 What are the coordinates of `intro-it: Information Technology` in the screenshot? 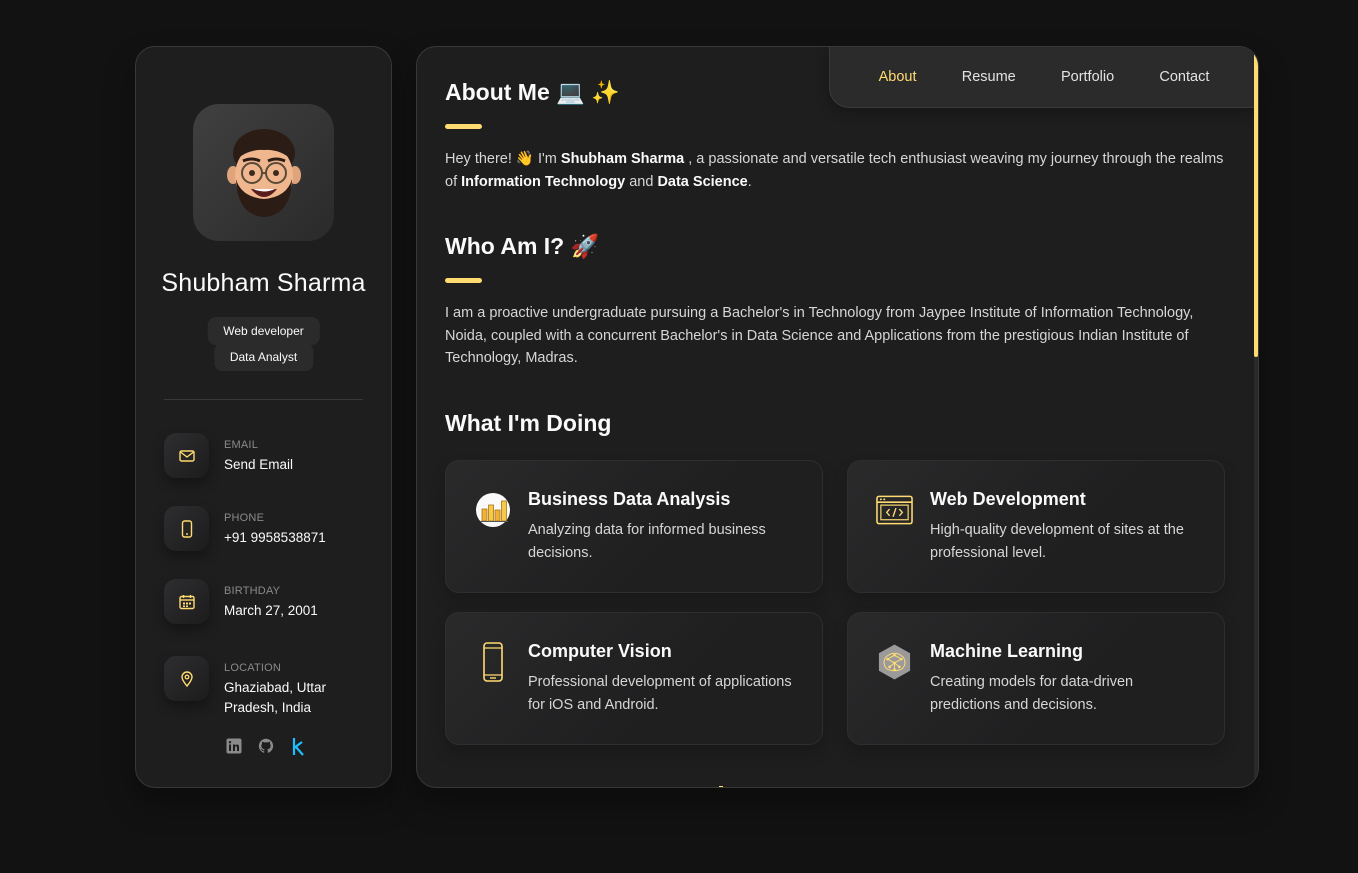 It's located at (543, 181).